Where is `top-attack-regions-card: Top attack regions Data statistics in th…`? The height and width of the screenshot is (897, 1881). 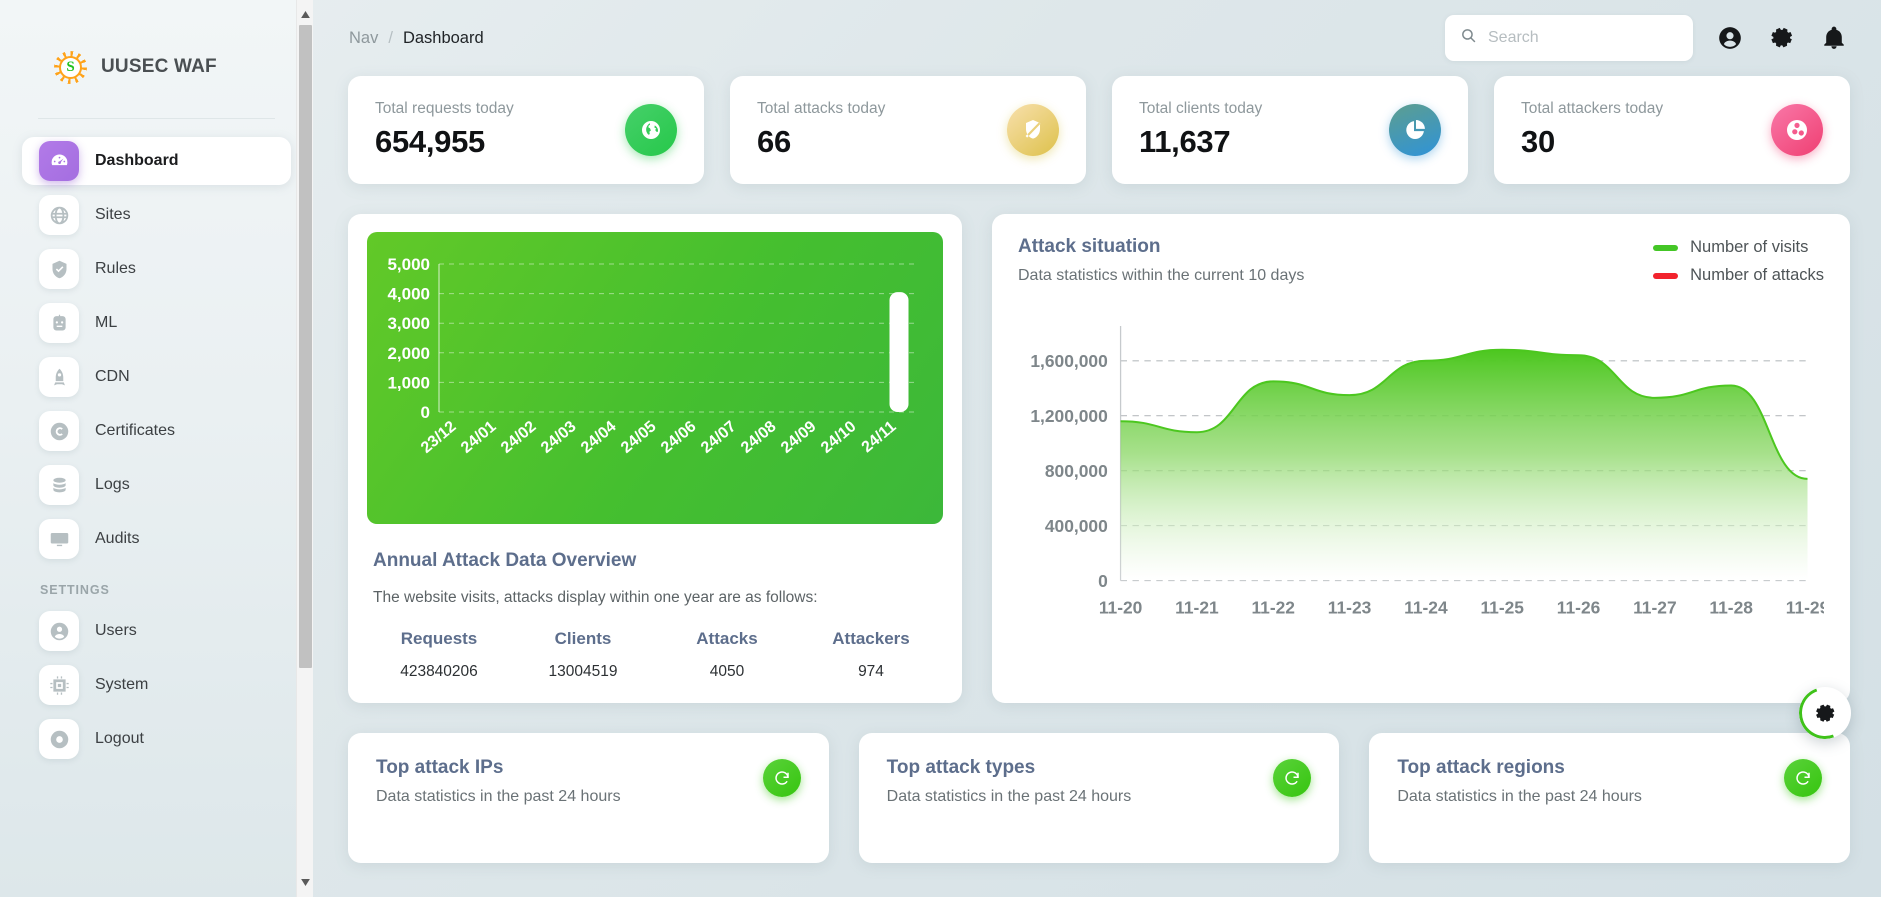
top-attack-regions-card: Top attack regions Data statistics in th… is located at coordinates (1610, 798).